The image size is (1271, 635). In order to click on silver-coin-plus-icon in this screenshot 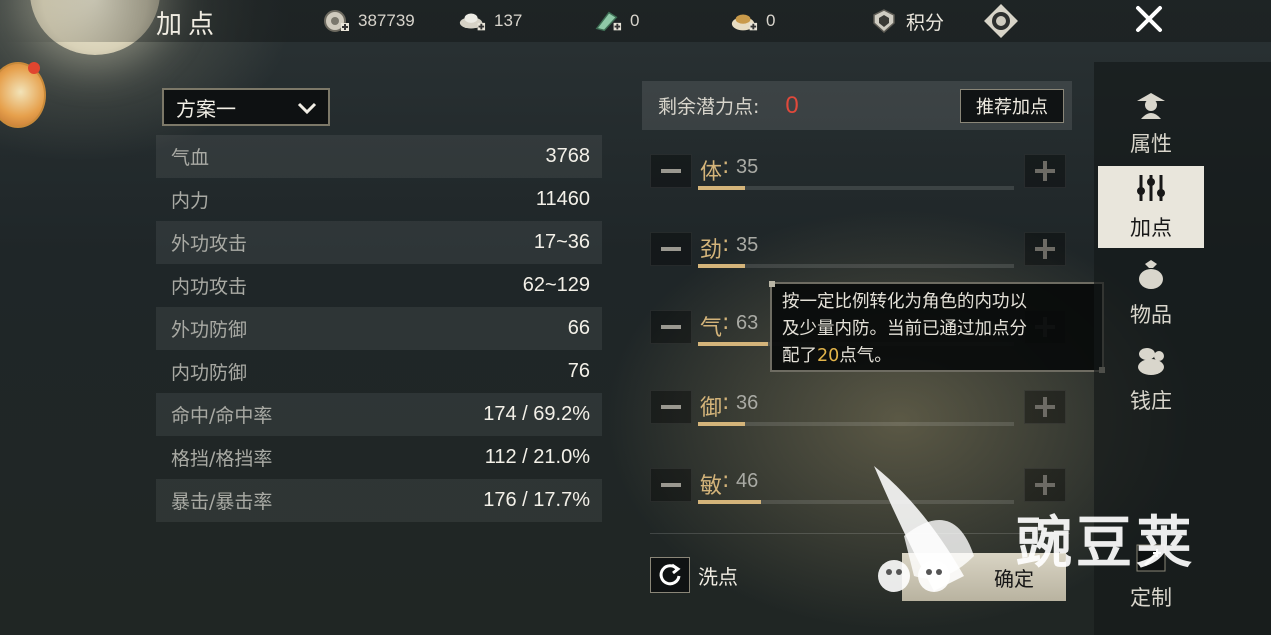, I will do `click(336, 21)`.